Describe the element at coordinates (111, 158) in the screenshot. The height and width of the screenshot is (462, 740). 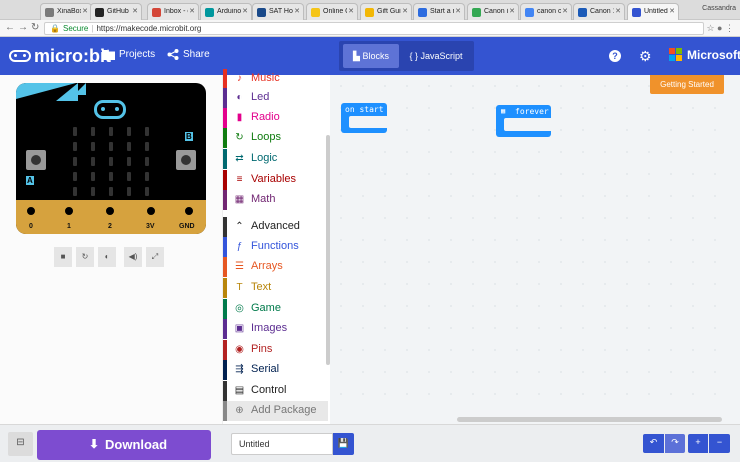
I see `microbit-simulator: A B 0 1 2 3V GND` at that location.